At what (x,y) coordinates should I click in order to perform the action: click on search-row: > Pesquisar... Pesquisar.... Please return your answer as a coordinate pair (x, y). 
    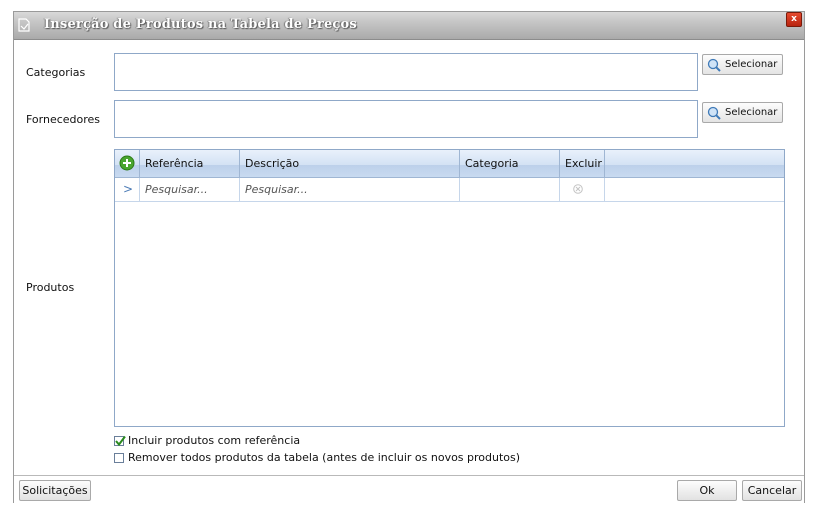
    Looking at the image, I should click on (449, 190).